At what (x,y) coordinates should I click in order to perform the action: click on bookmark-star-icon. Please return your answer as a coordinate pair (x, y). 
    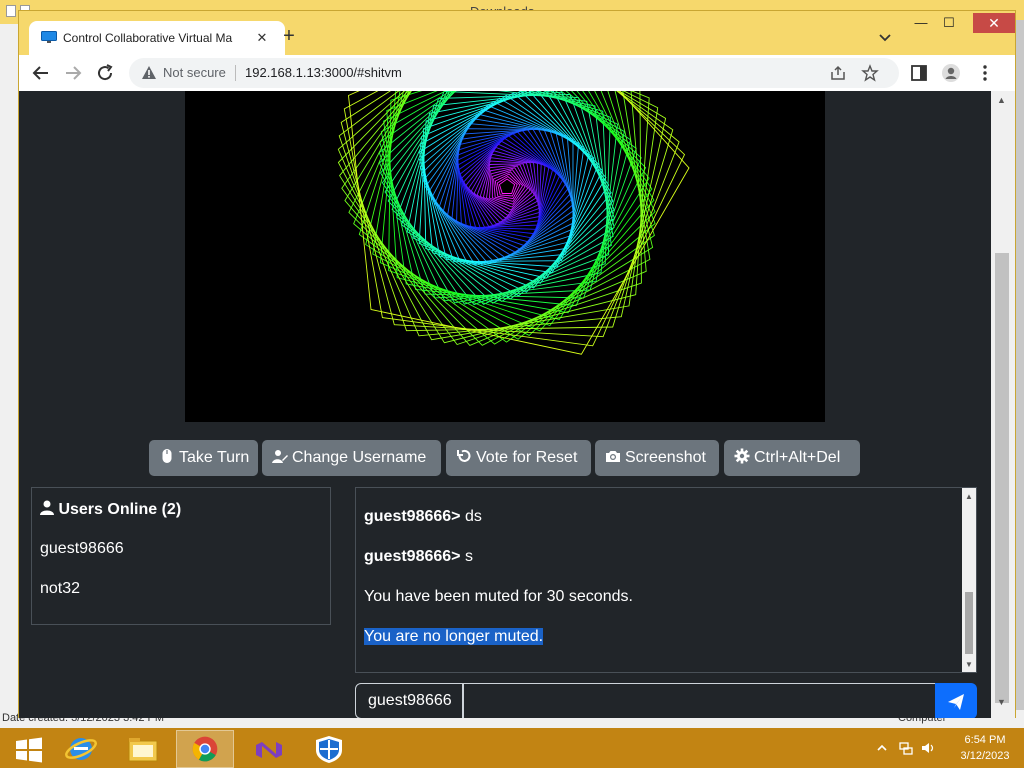
    Looking at the image, I should click on (870, 73).